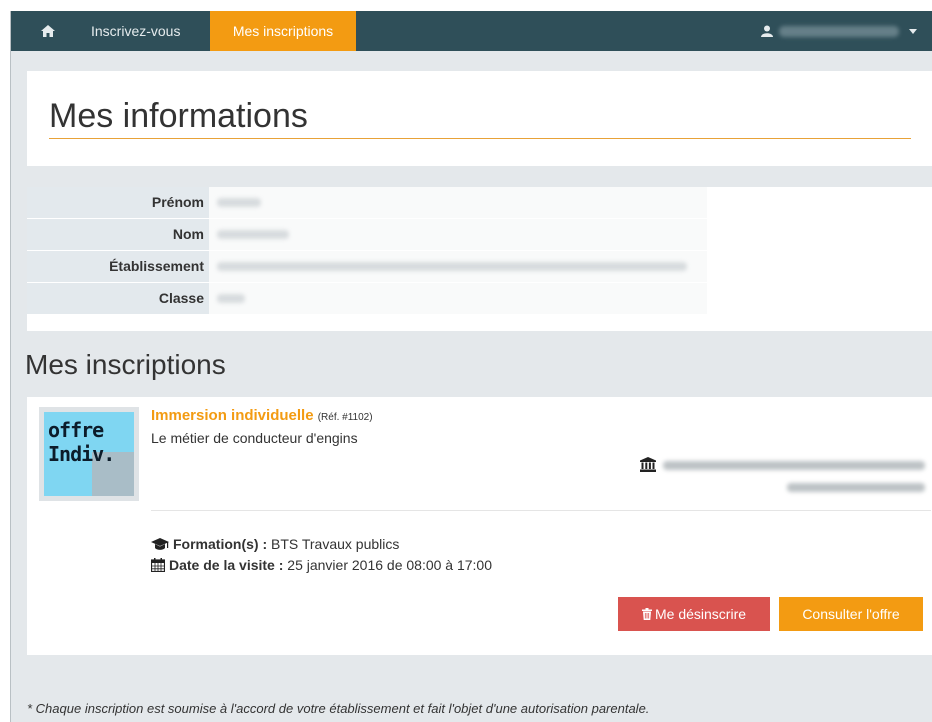 The height and width of the screenshot is (722, 932). Describe the element at coordinates (541, 510) in the screenshot. I see `card-divider` at that location.